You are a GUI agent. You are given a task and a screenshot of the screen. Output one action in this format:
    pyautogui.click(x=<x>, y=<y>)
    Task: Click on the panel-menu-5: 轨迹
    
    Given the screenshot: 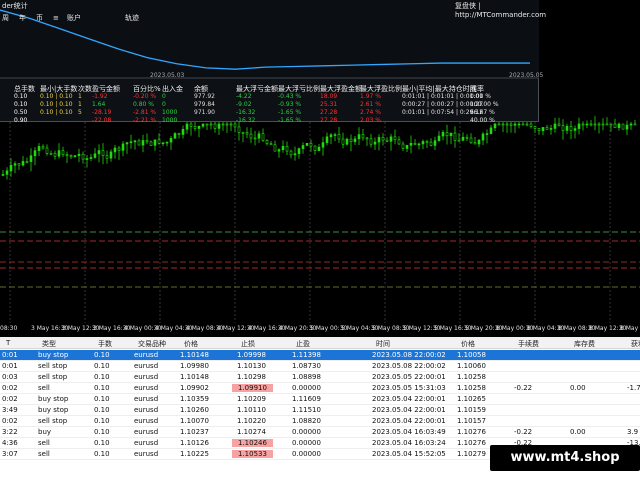 What is the action you would take?
    pyautogui.click(x=132, y=18)
    